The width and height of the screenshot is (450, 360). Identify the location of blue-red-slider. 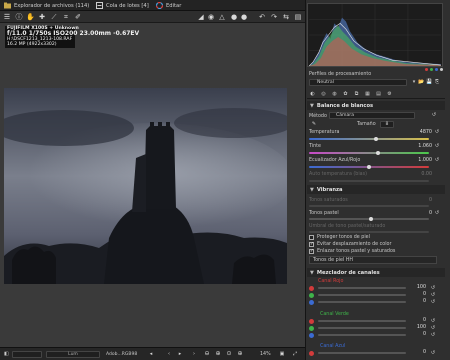
(362, 353).